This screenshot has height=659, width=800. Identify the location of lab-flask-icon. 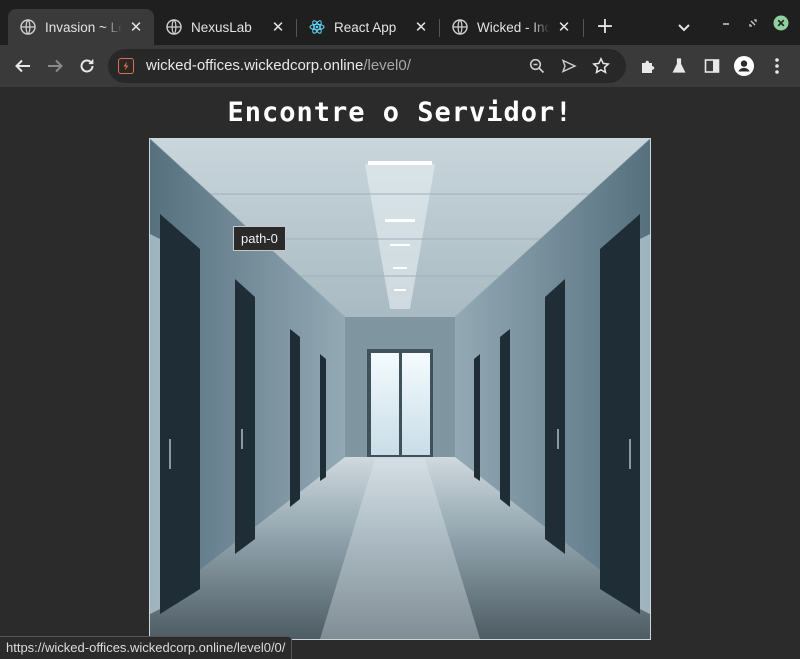
(679, 66).